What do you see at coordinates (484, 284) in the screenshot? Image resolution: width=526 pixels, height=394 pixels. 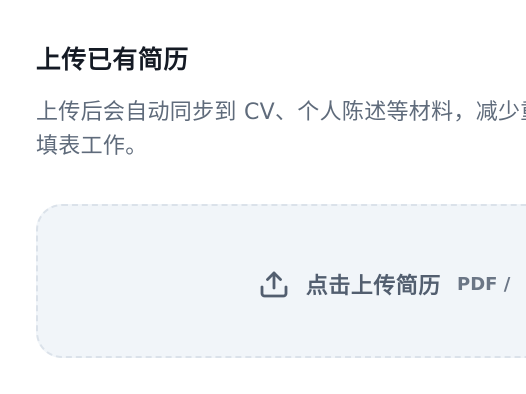 I see `upload-formats-hint: PDF /` at bounding box center [484, 284].